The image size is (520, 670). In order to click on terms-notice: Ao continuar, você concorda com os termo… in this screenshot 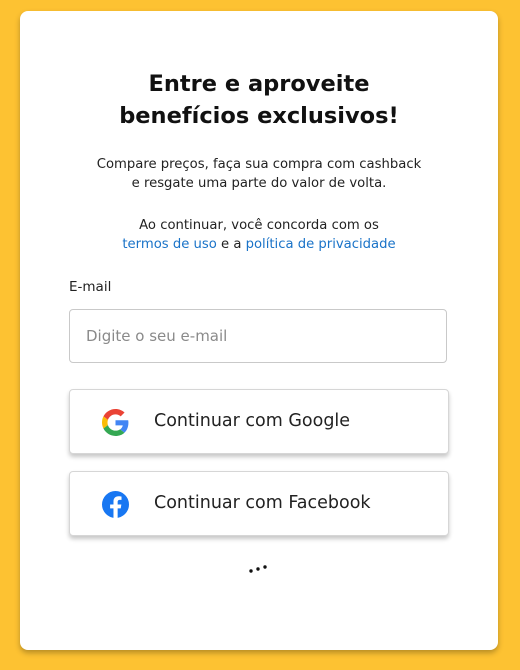, I will do `click(259, 235)`.